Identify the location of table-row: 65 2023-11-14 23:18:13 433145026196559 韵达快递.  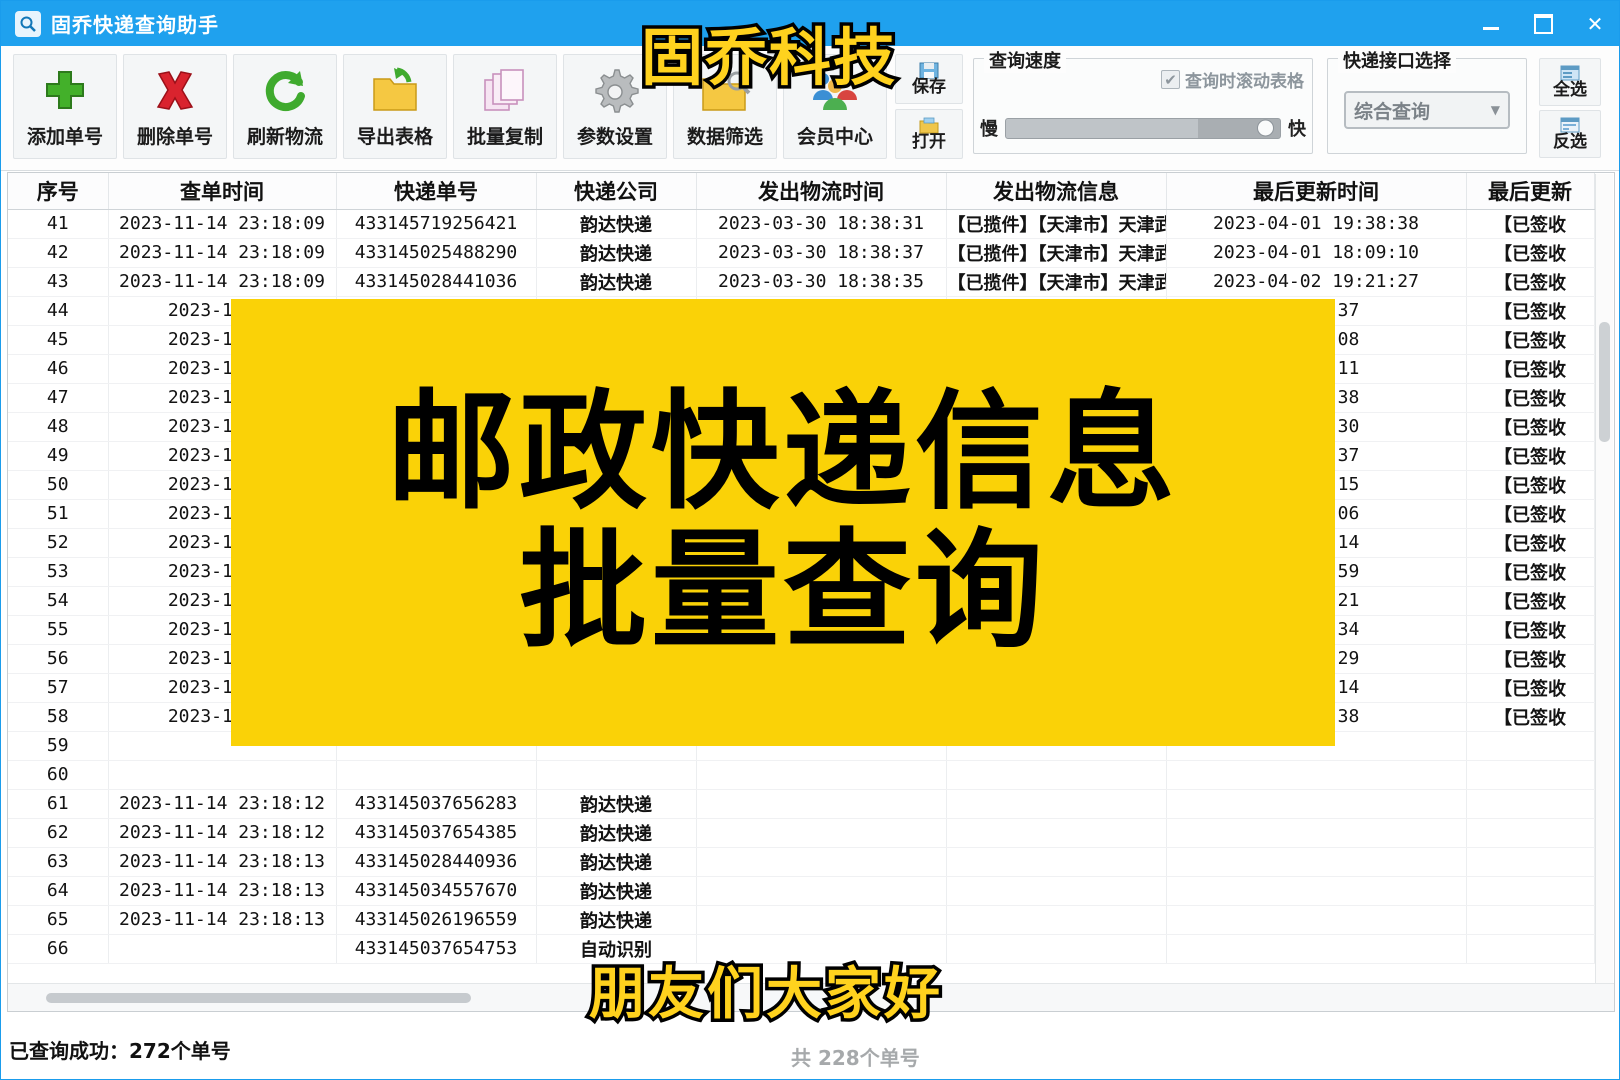
(801, 920).